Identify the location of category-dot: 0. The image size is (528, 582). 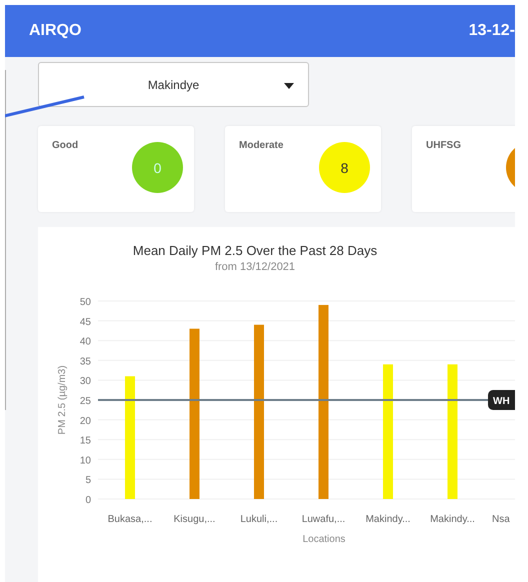
(157, 167).